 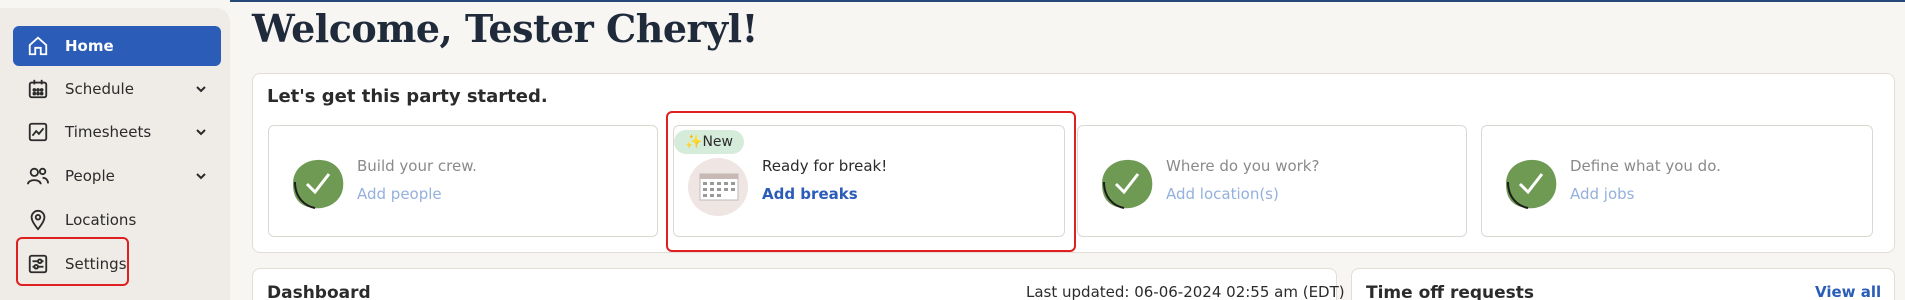 What do you see at coordinates (117, 176) in the screenshot?
I see `sidebar-item-people: People` at bounding box center [117, 176].